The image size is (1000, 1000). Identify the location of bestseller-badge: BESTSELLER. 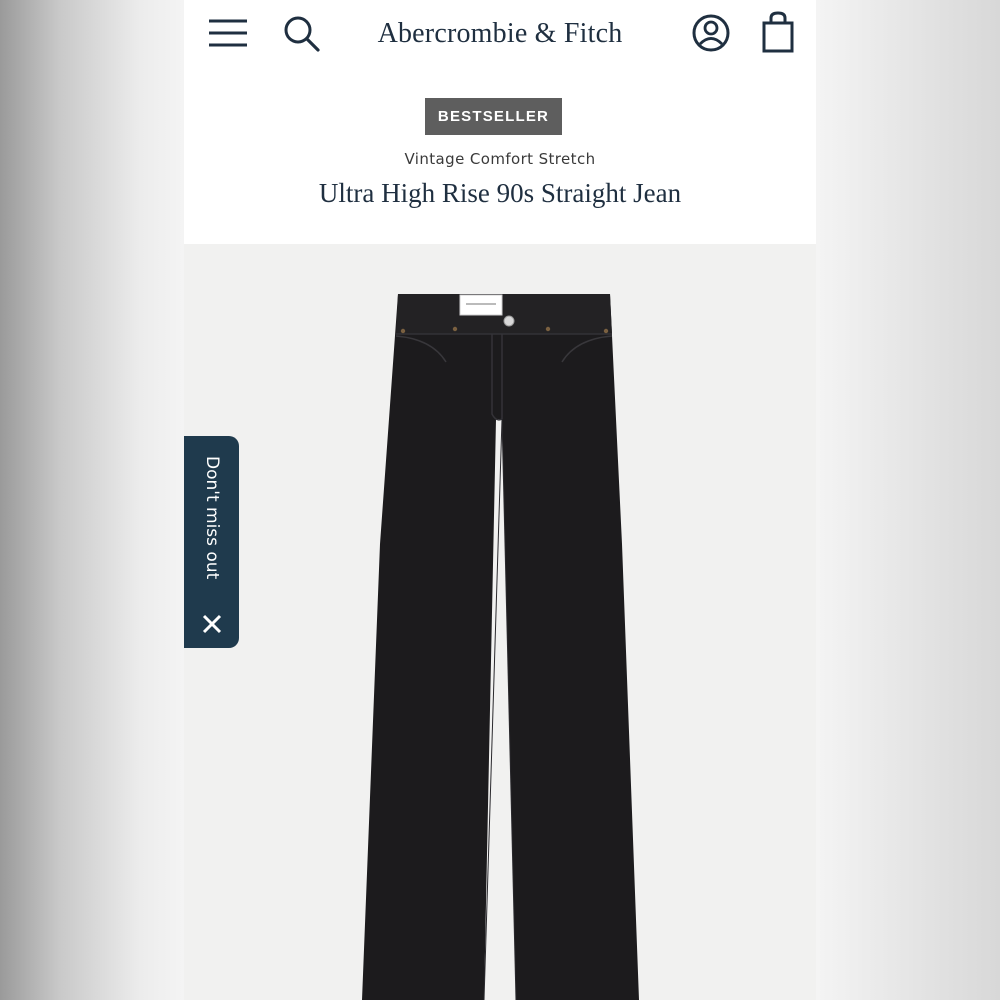
(493, 116).